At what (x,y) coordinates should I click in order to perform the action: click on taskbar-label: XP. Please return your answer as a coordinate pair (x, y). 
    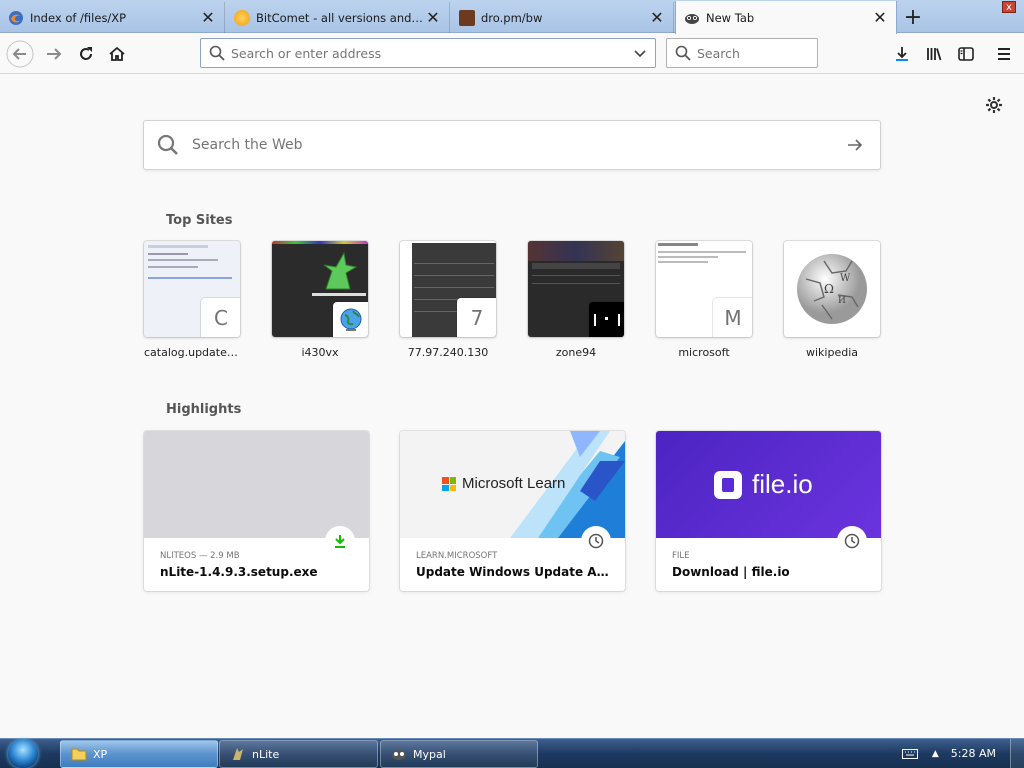
    Looking at the image, I should click on (100, 754).